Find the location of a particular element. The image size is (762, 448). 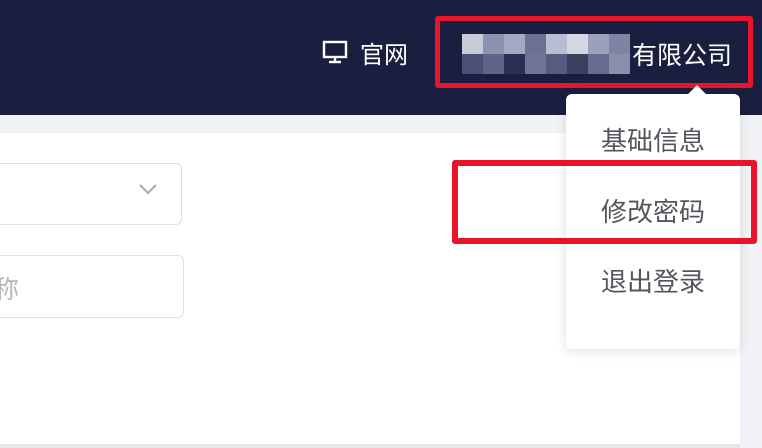

website-label: 官网 is located at coordinates (384, 54).